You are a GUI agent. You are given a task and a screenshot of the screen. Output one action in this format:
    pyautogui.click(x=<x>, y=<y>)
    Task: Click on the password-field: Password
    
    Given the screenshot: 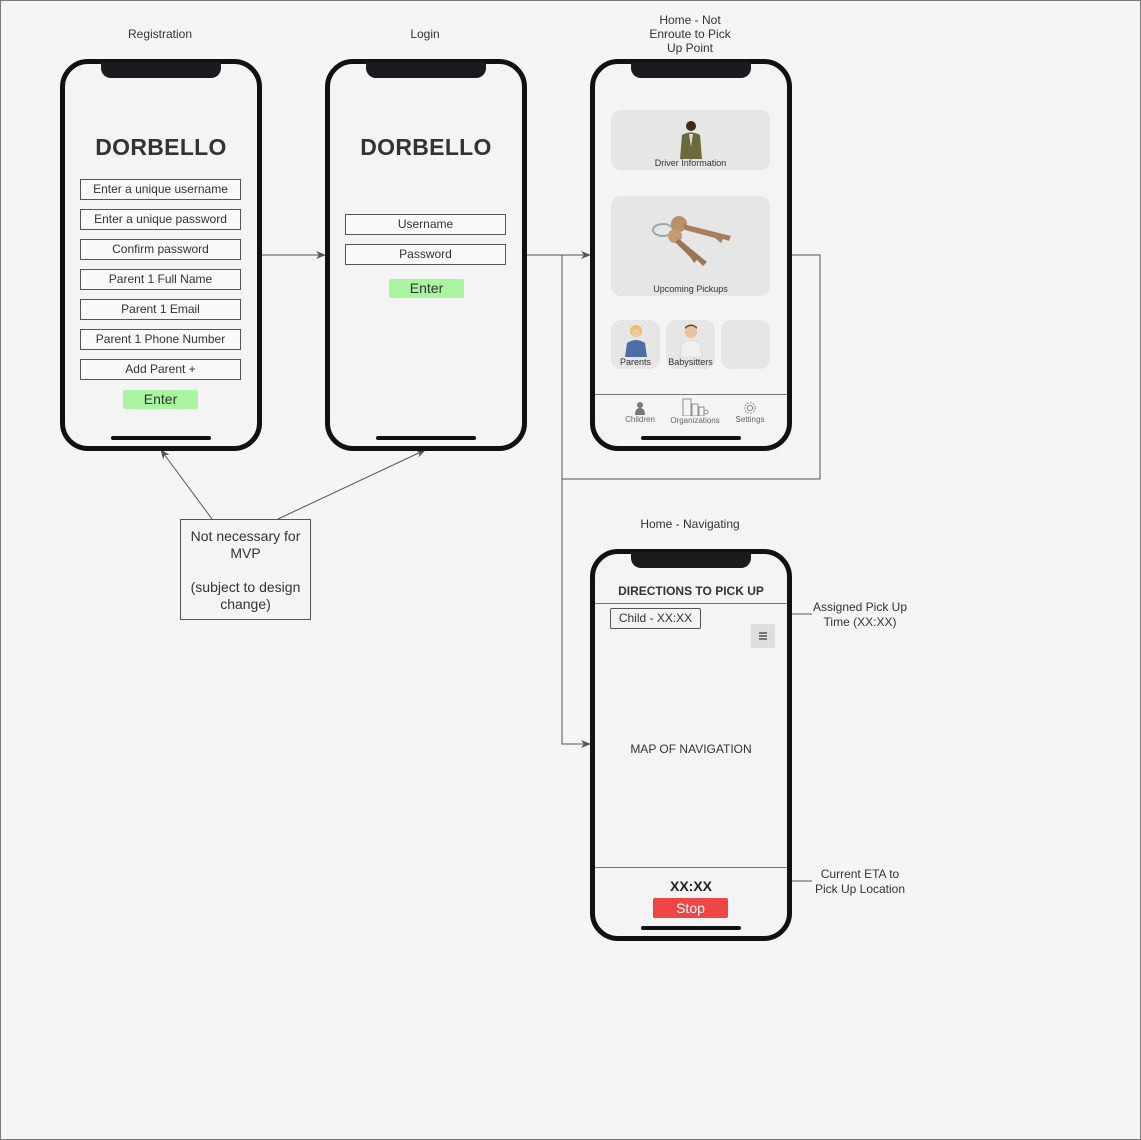 What is the action you would take?
    pyautogui.click(x=425, y=254)
    